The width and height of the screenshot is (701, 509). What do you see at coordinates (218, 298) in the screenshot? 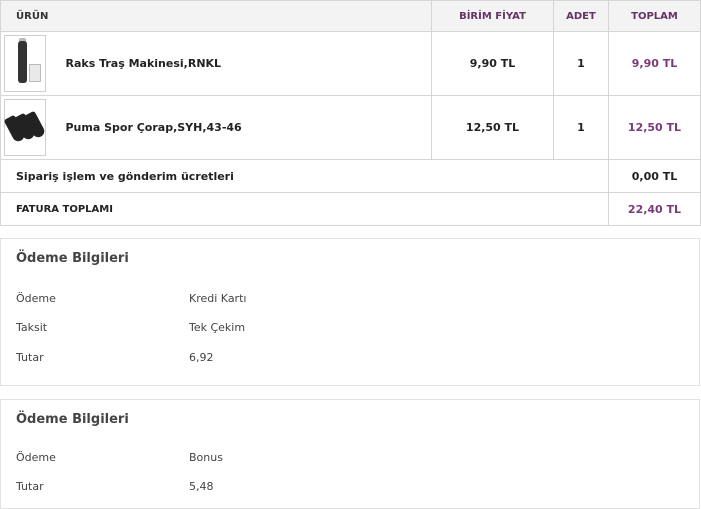
I see `payment-method-value: Kredi Kartı` at bounding box center [218, 298].